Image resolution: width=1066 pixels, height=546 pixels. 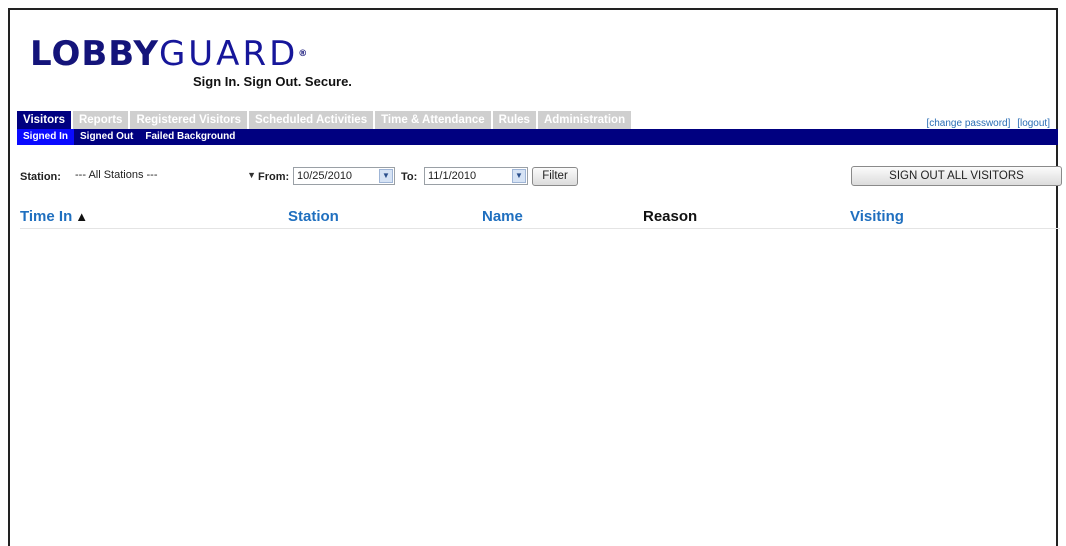 What do you see at coordinates (968, 123) in the screenshot?
I see `change-password-link: [change password]` at bounding box center [968, 123].